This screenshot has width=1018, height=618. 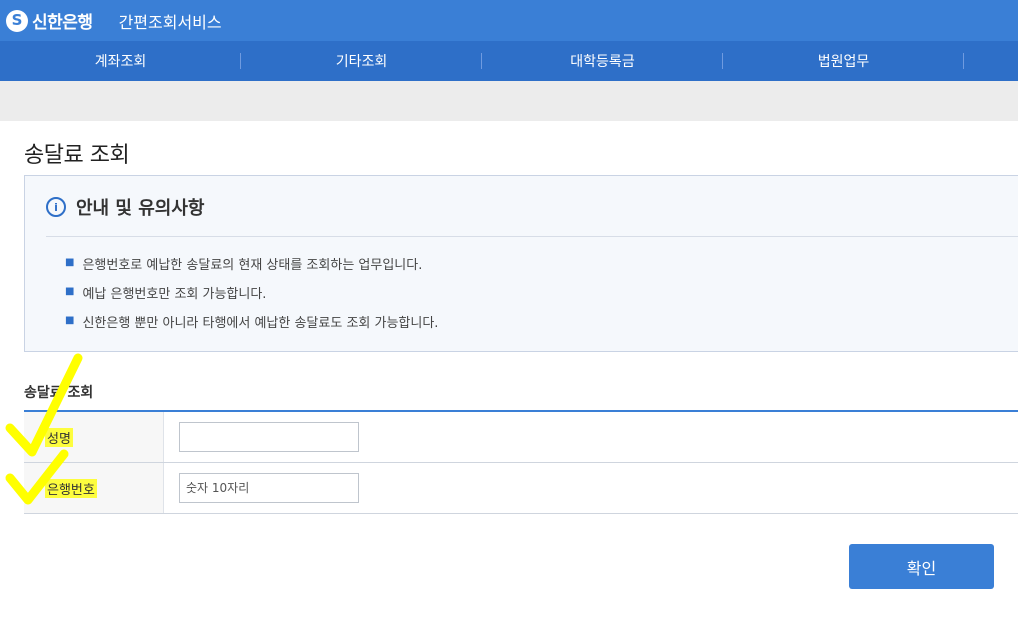 I want to click on form-row-bank-number: 은행번호, so click(x=521, y=488).